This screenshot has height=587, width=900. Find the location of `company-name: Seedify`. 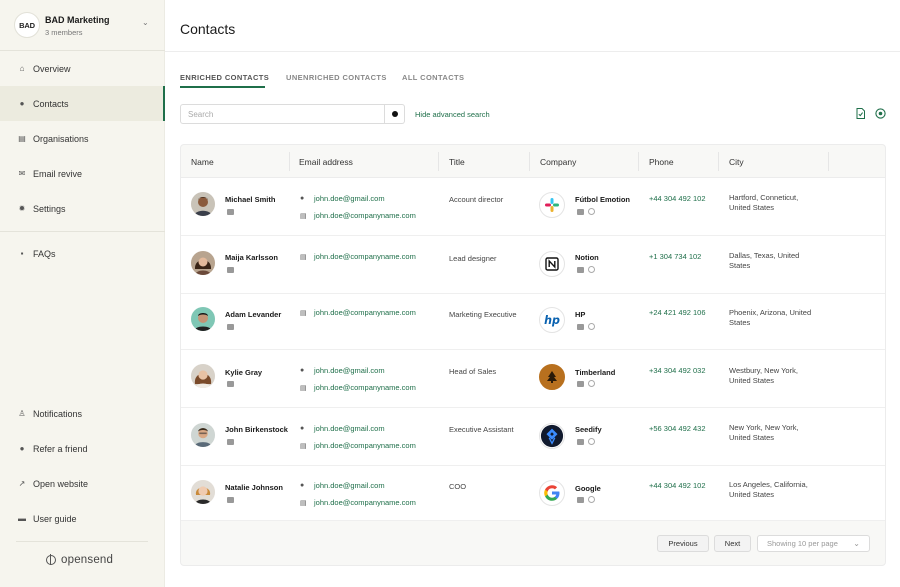

company-name: Seedify is located at coordinates (588, 429).